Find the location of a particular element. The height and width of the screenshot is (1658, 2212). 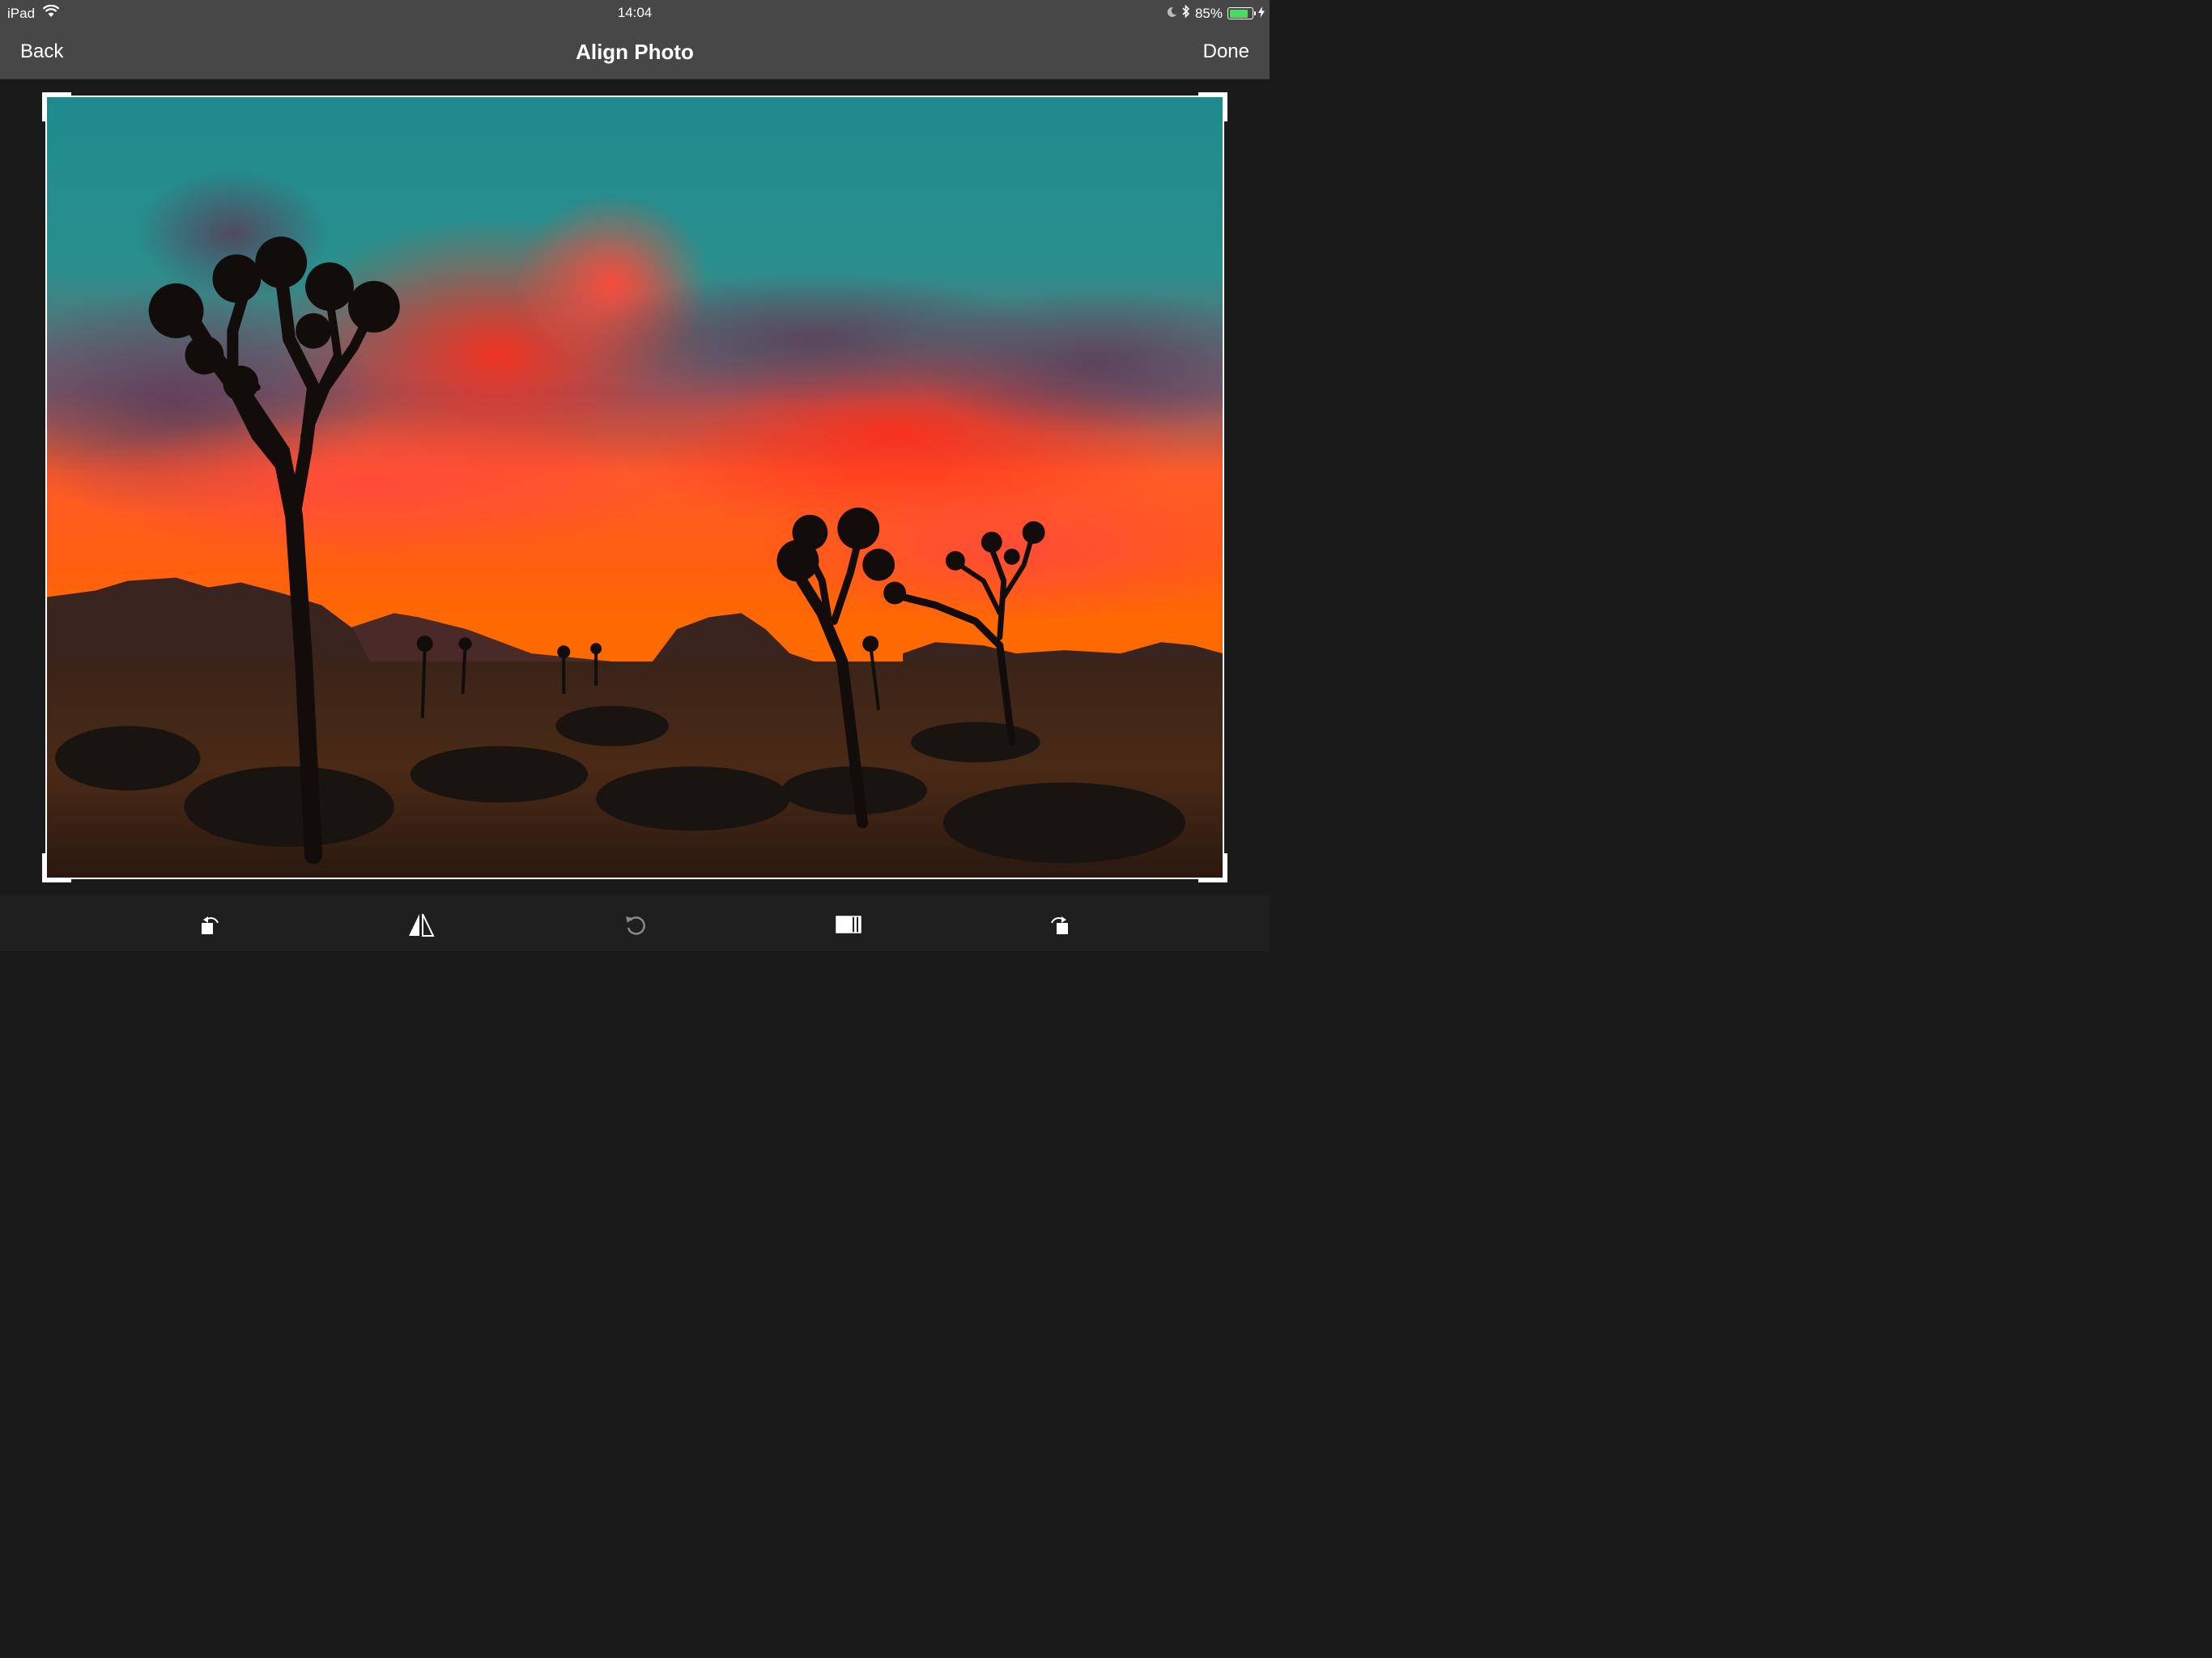

done-button: Done is located at coordinates (1226, 51).